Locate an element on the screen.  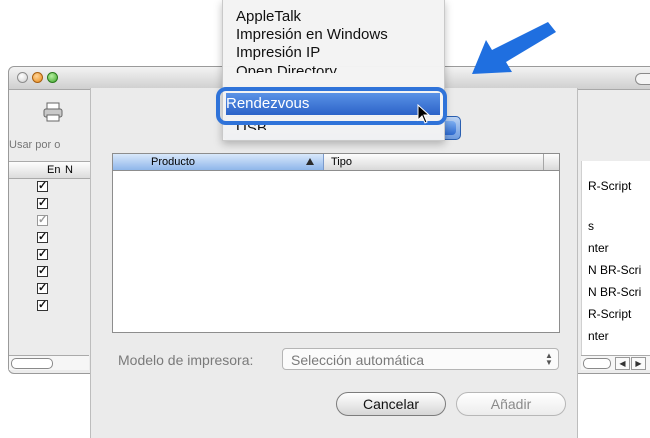
highlight-ring is located at coordinates (331, 106).